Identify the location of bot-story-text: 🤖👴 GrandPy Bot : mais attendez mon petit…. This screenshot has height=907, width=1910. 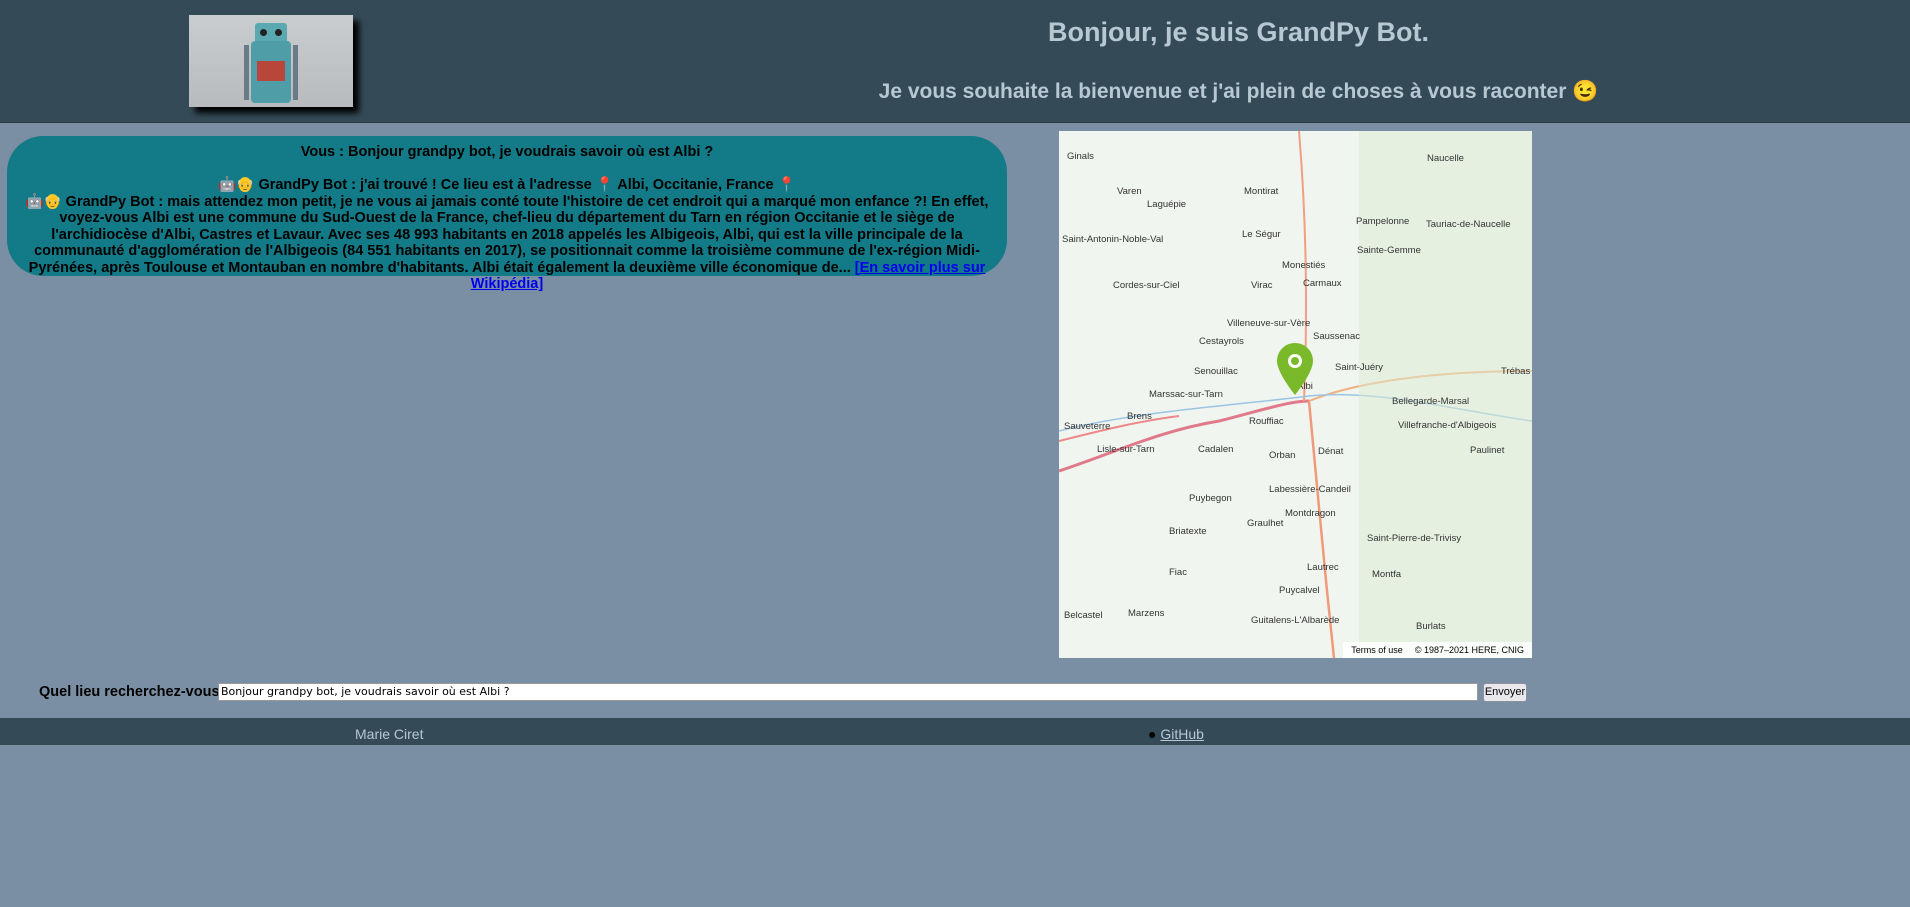
(507, 234).